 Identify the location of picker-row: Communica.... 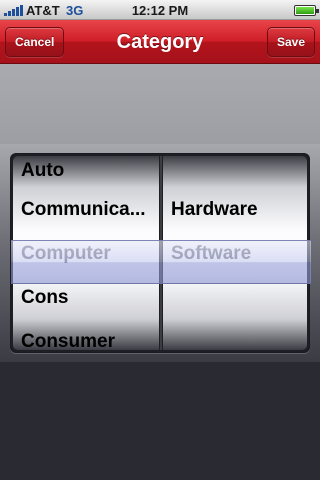
(88, 210).